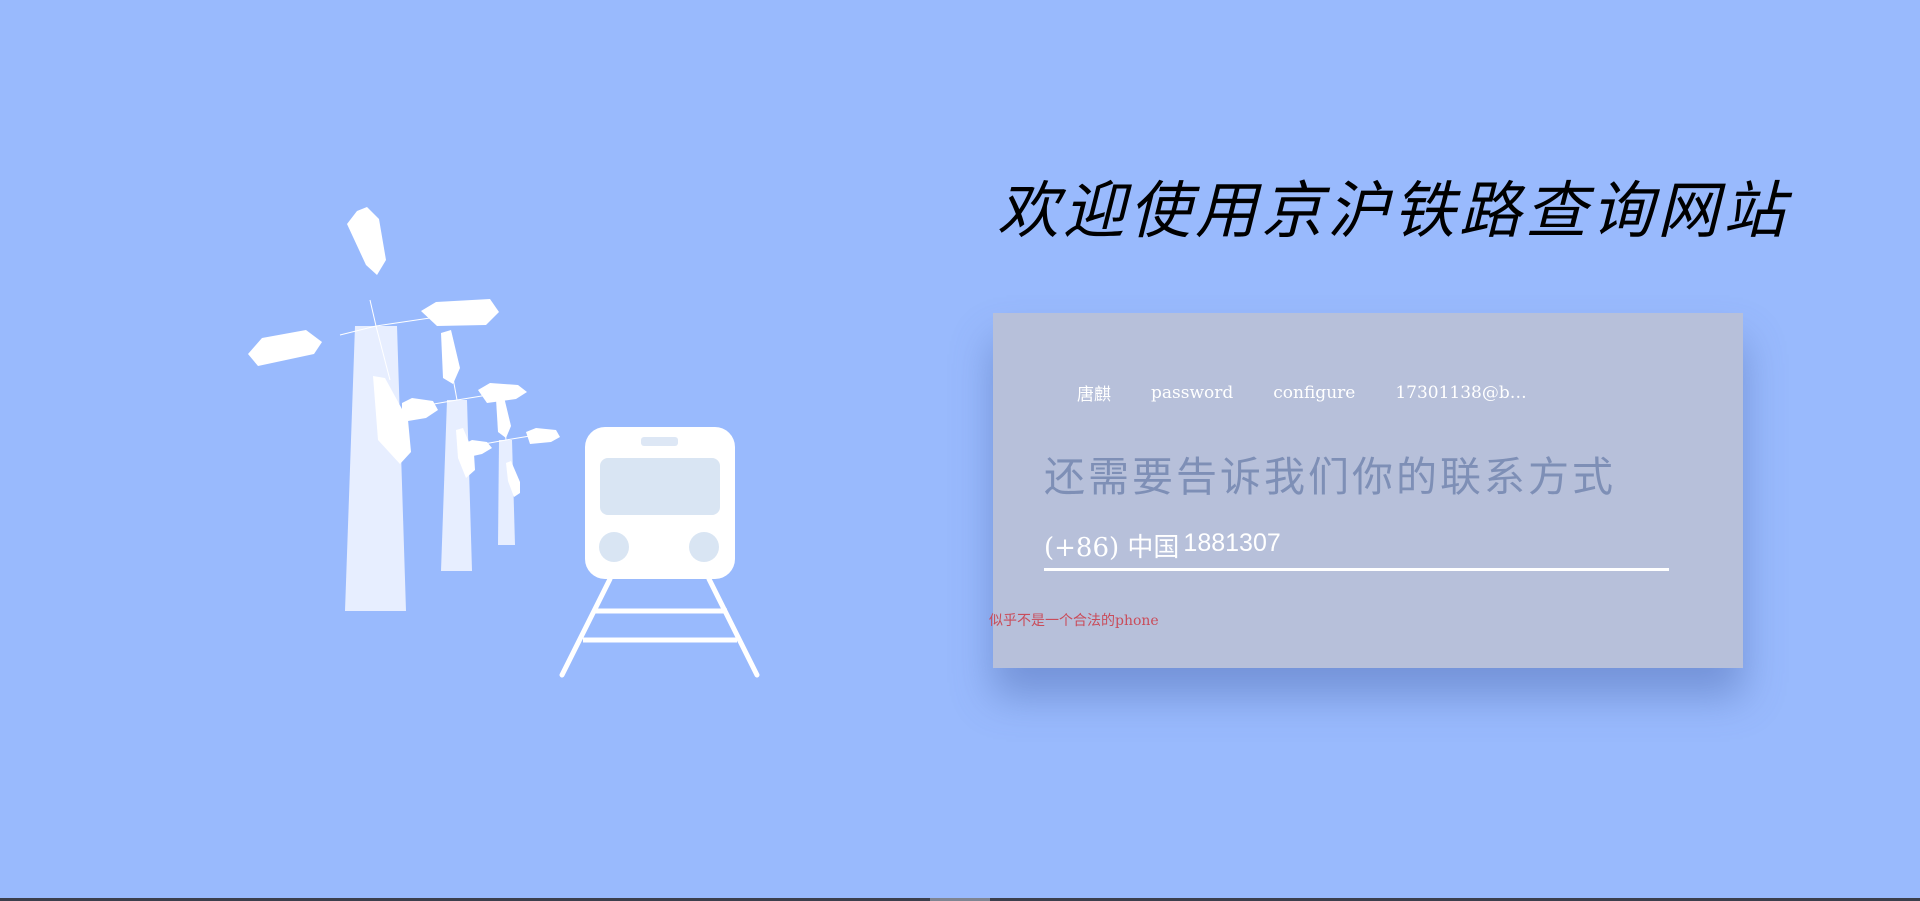  I want to click on step-username: 唐麒, so click(1094, 392).